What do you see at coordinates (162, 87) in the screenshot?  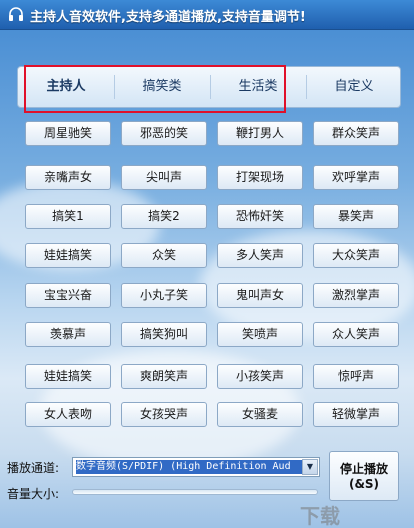 I see `tab-funny: 搞笑类` at bounding box center [162, 87].